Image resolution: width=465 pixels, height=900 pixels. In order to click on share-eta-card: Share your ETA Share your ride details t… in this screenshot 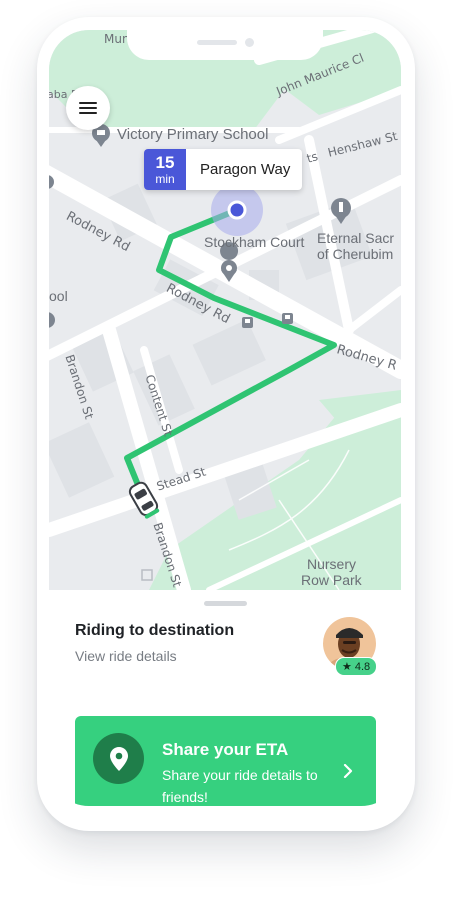, I will do `click(225, 761)`.